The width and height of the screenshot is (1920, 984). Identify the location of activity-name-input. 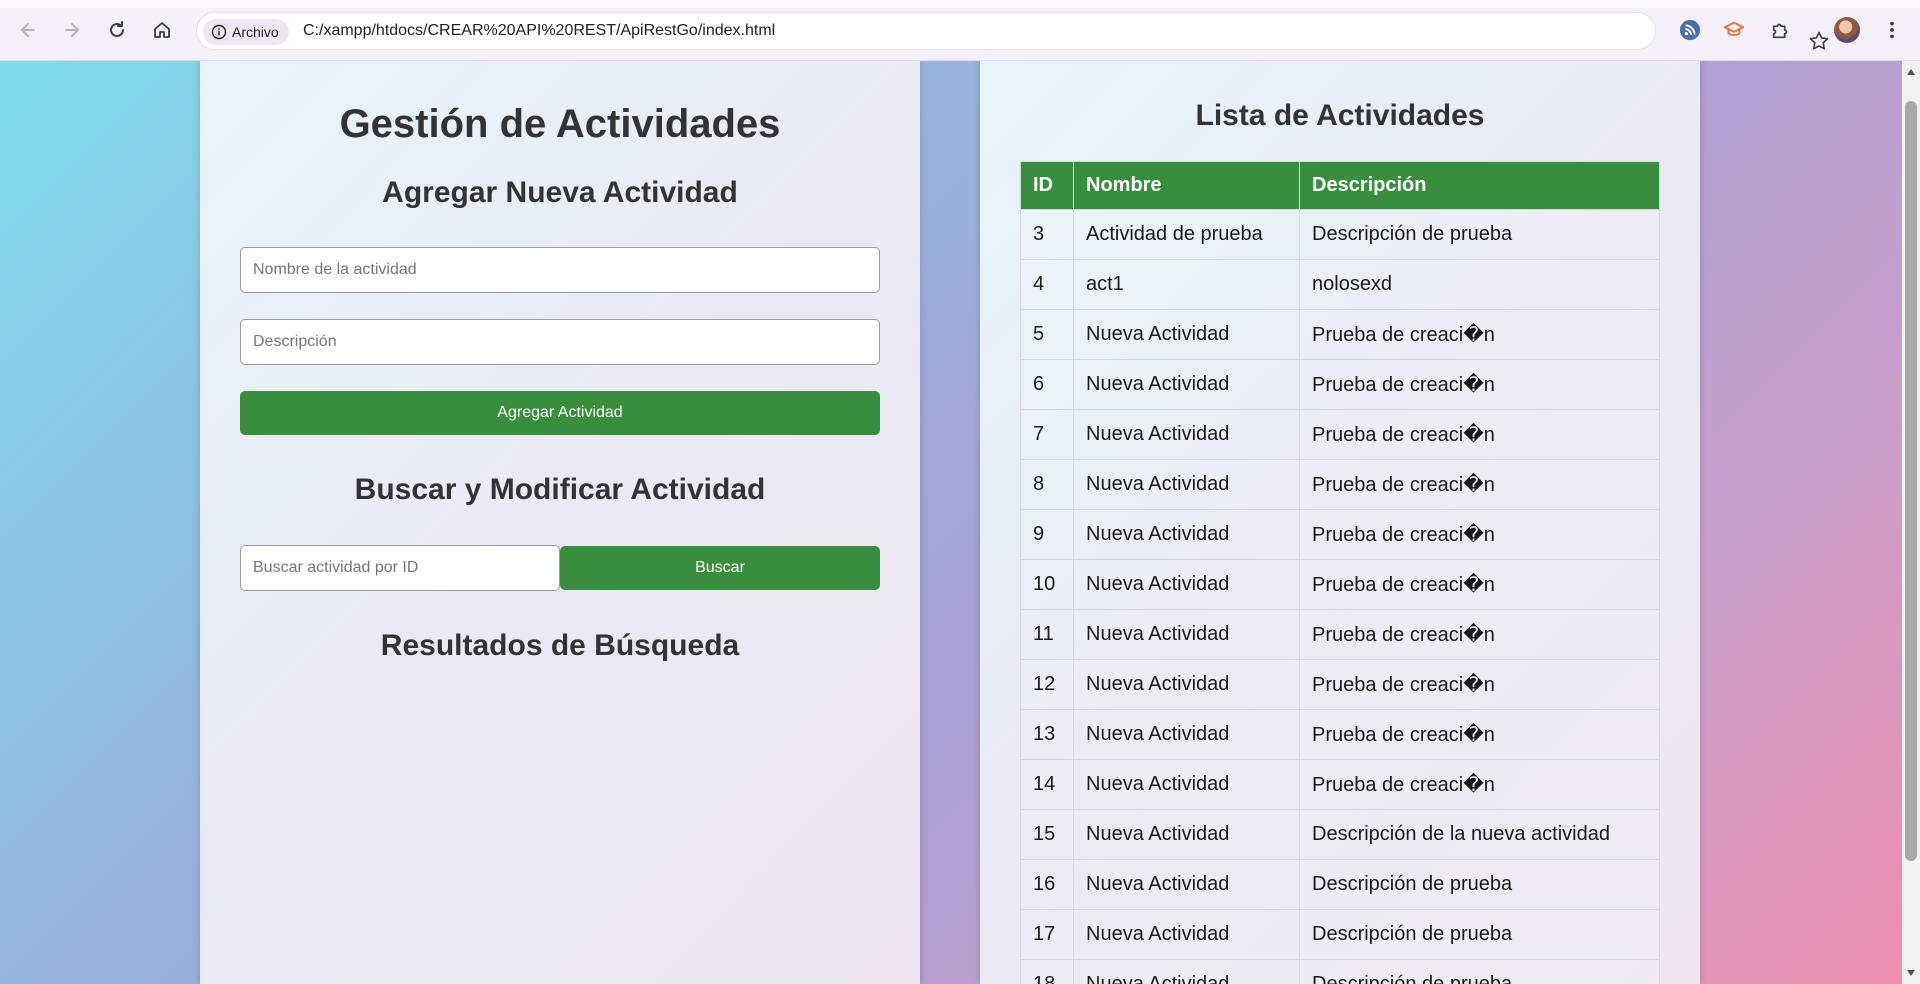
(560, 270).